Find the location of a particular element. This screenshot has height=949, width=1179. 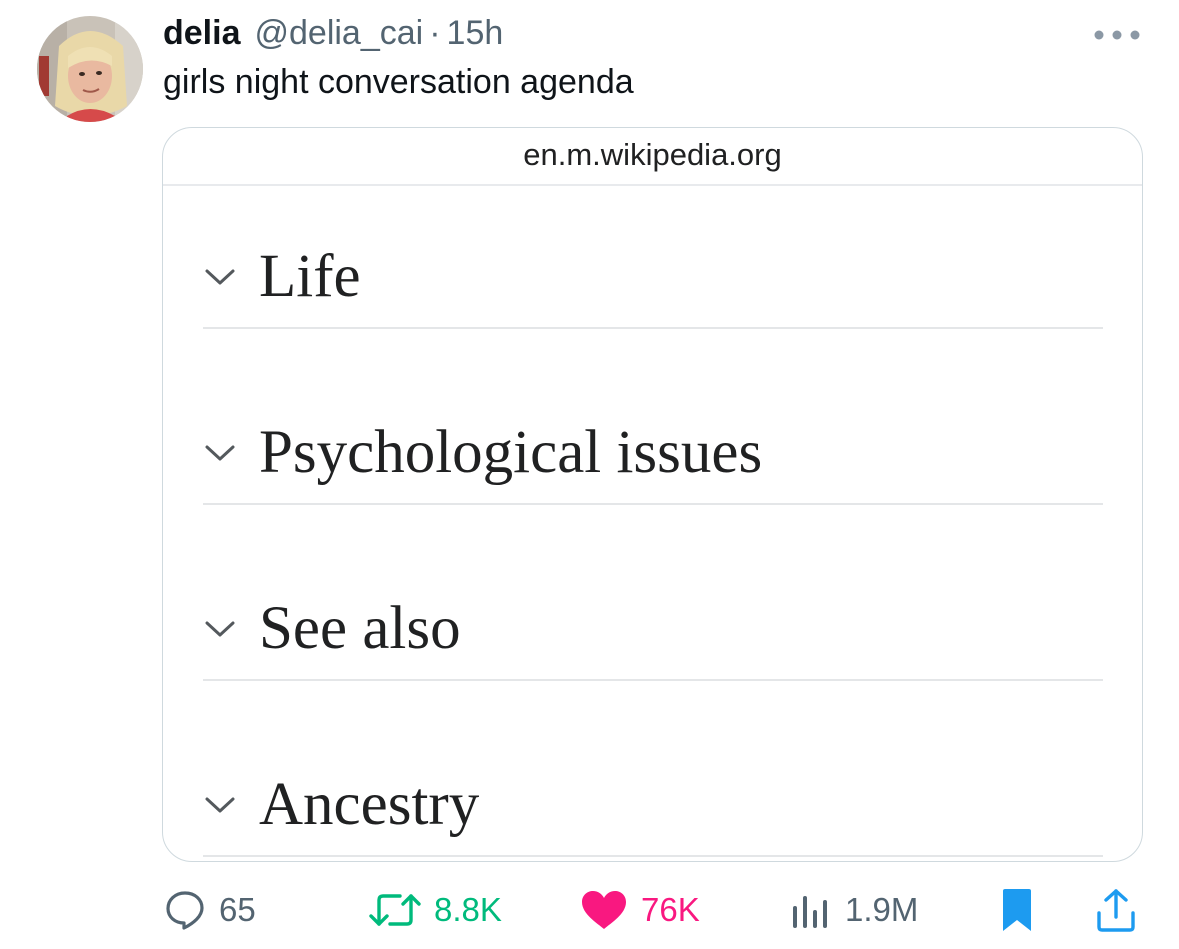

more-options-button is located at coordinates (1117, 35).